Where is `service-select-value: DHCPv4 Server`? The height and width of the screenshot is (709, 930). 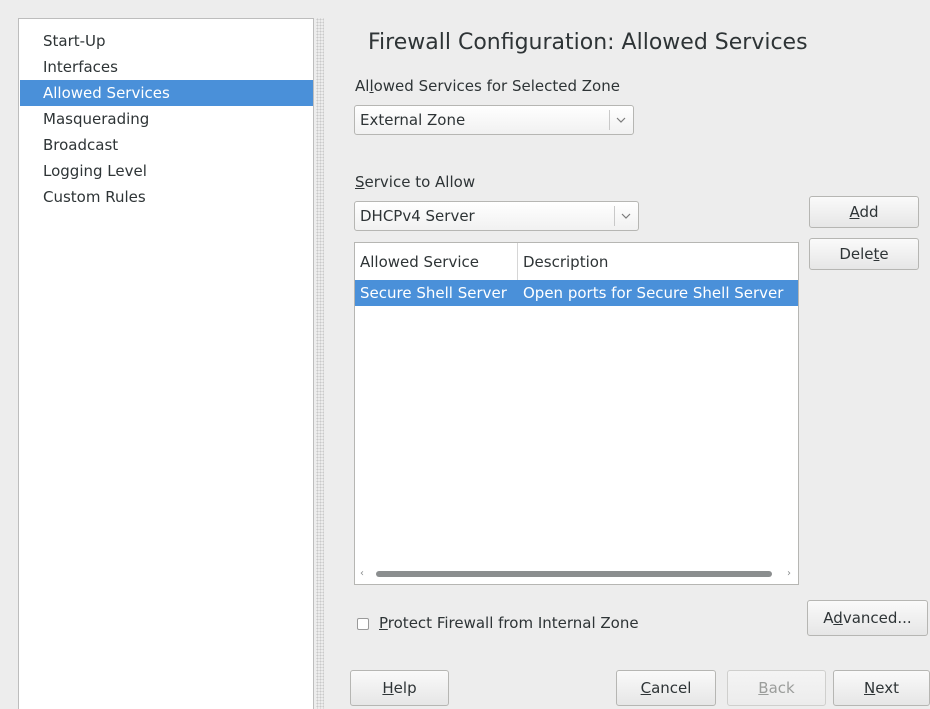
service-select-value: DHCPv4 Server is located at coordinates (417, 216).